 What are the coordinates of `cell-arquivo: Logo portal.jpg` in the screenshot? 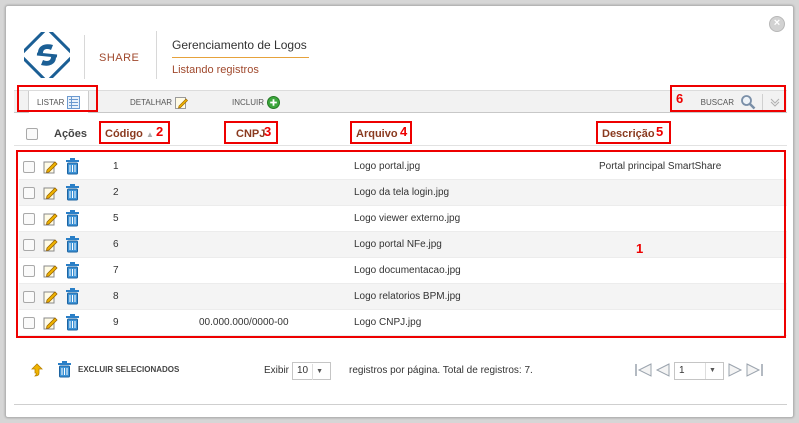 It's located at (387, 166).